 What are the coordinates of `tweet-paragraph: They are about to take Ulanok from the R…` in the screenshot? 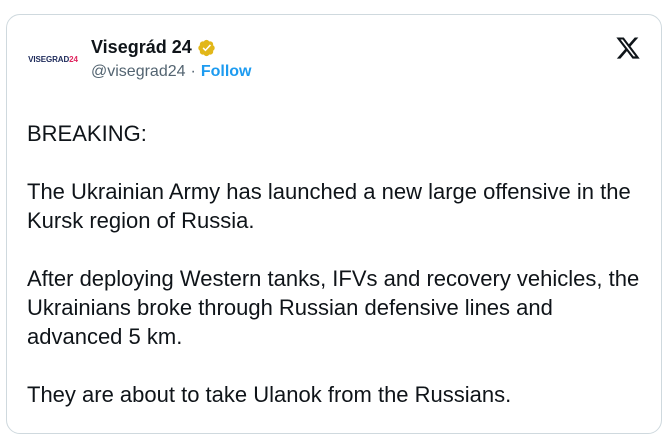 It's located at (269, 394).